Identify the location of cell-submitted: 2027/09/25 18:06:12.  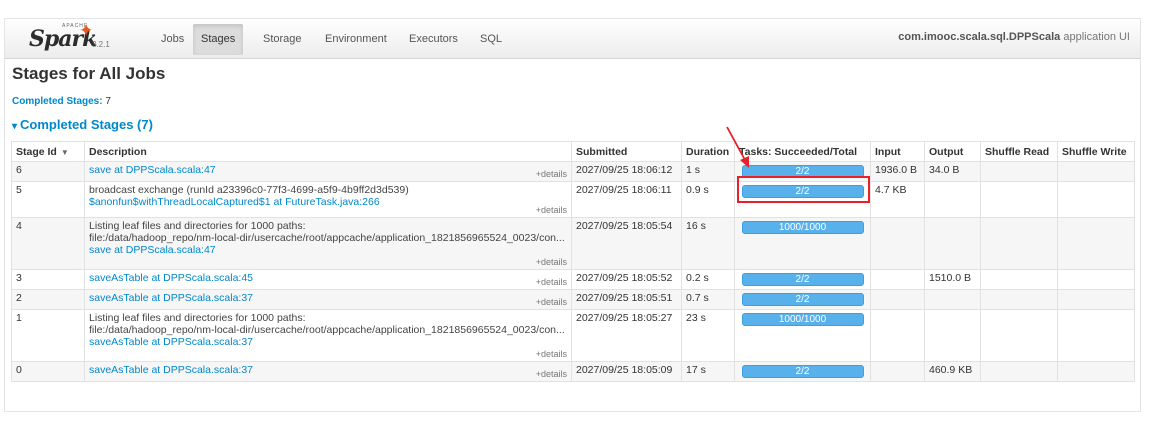
(626, 171).